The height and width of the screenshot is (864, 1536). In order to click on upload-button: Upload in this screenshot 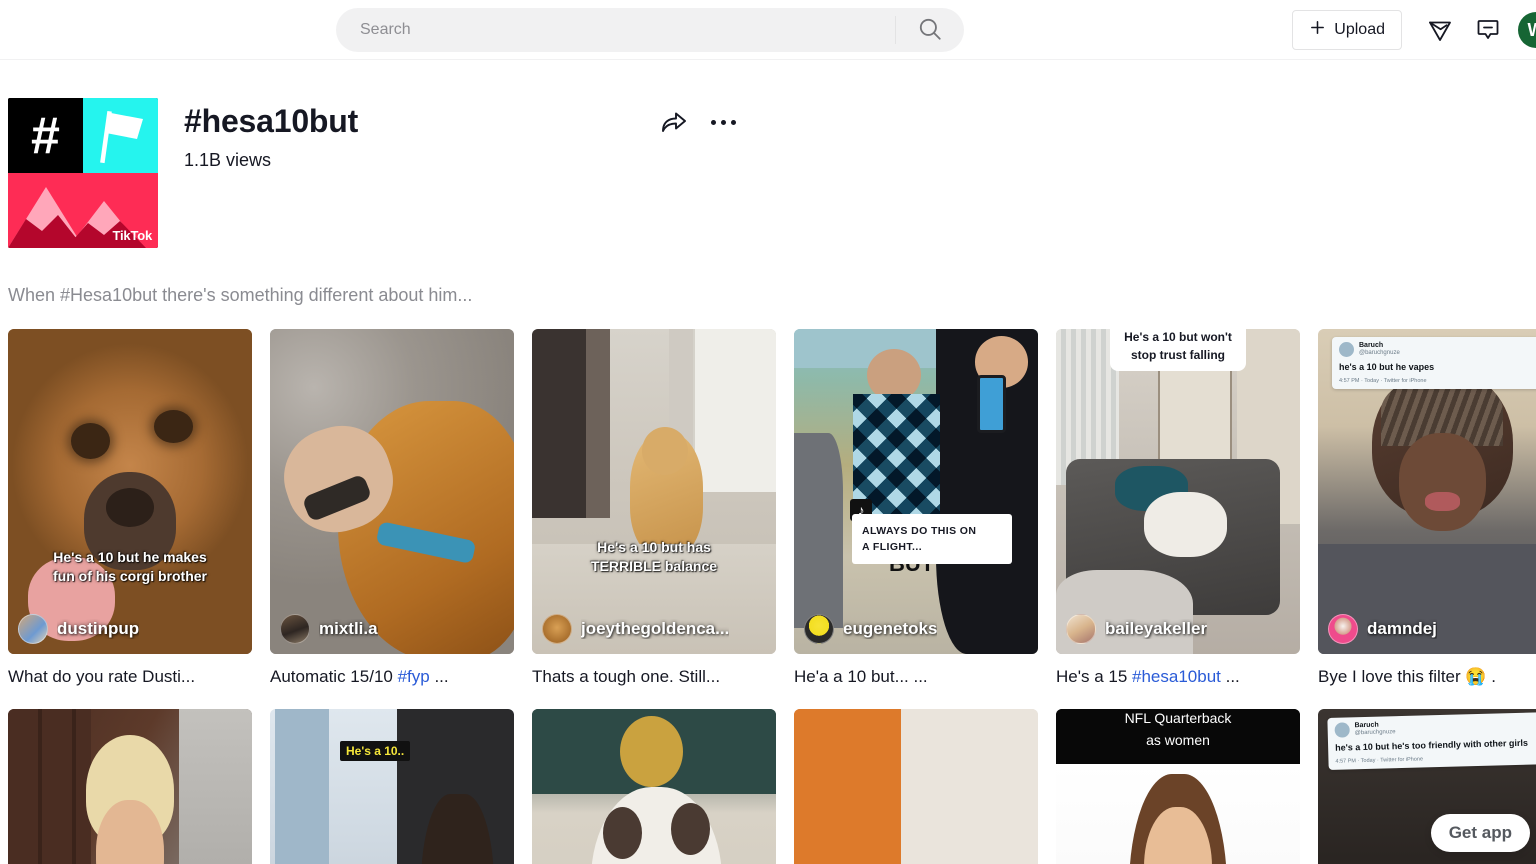, I will do `click(1347, 30)`.